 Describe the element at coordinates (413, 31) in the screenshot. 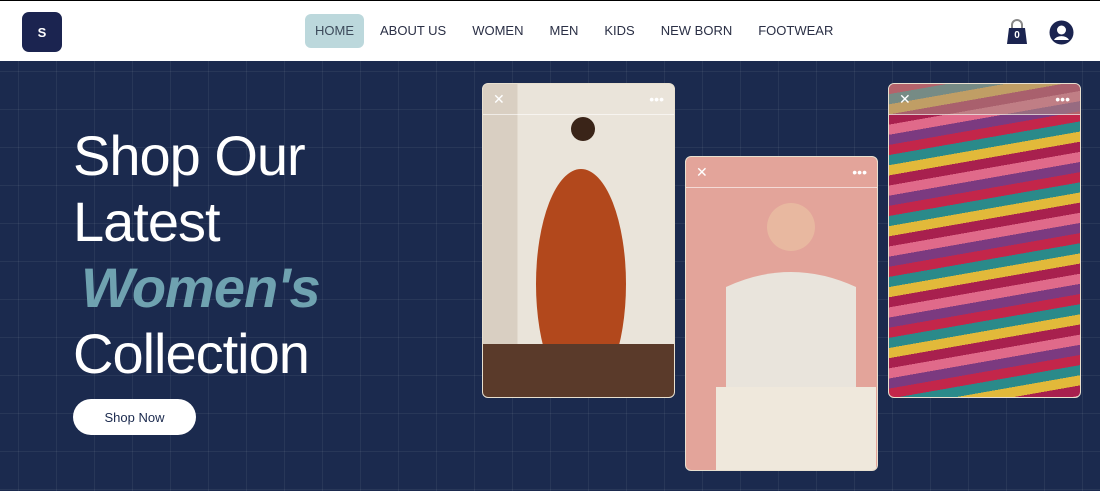

I see `nav-about-us: ABOUT US` at that location.